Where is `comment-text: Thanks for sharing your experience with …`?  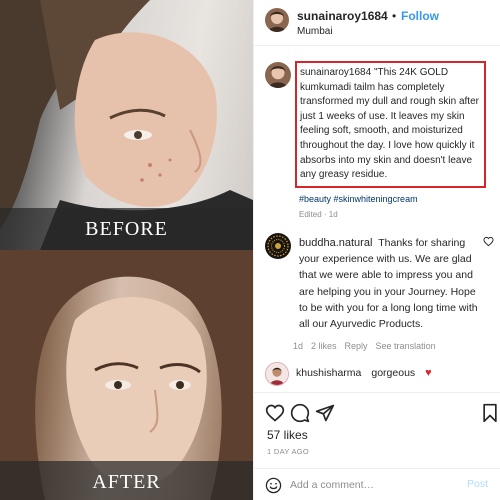
comment-text: Thanks for sharing your experience with … is located at coordinates (388, 284).